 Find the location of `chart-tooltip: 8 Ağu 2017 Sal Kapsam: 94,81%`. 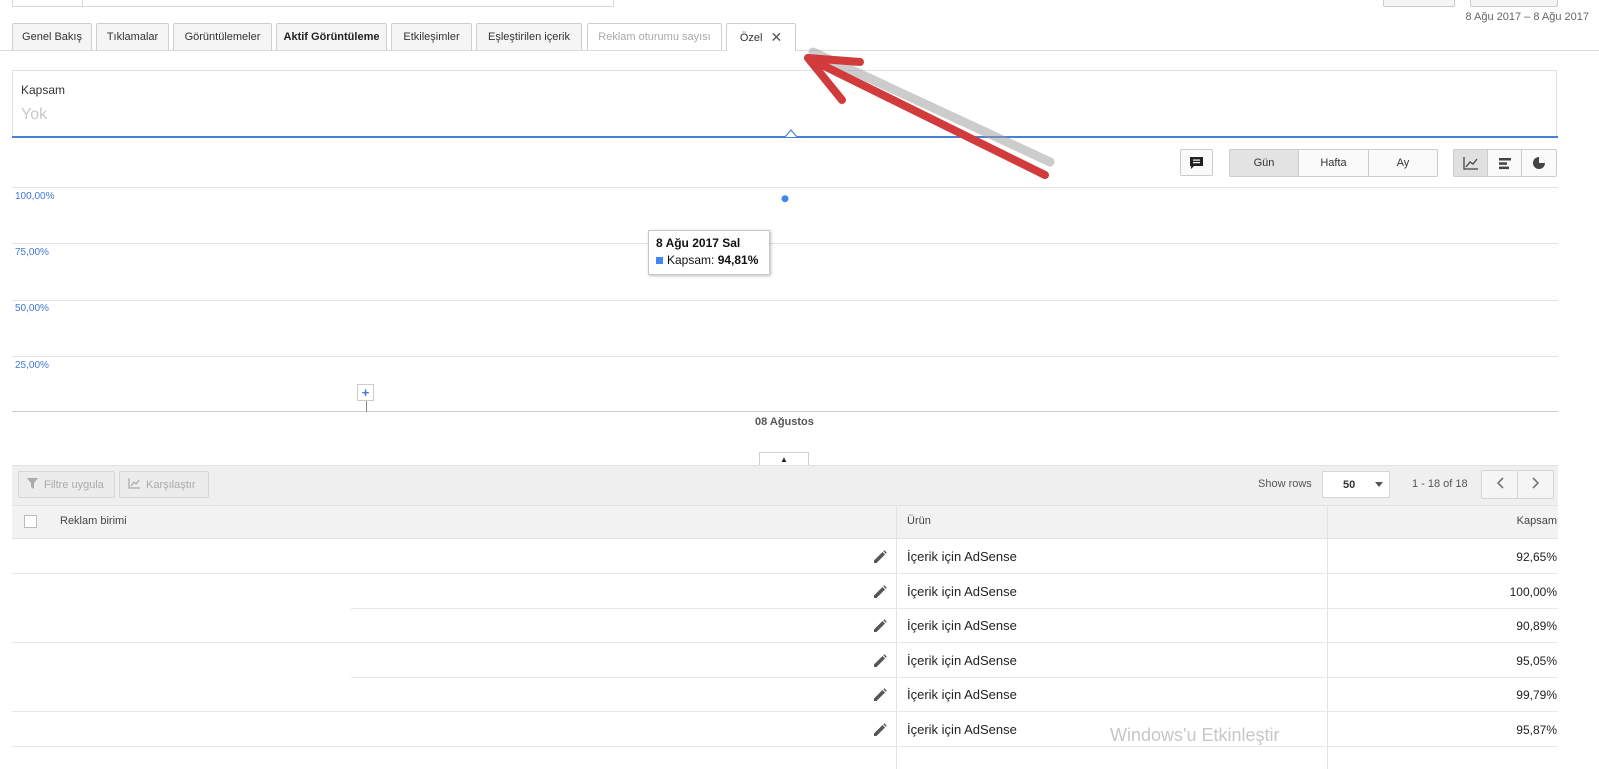

chart-tooltip: 8 Ağu 2017 Sal Kapsam: 94,81% is located at coordinates (709, 252).